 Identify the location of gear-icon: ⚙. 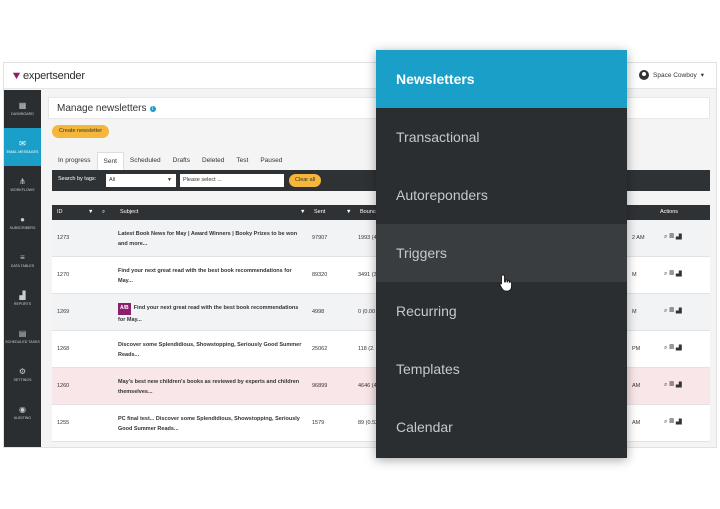
(22, 371).